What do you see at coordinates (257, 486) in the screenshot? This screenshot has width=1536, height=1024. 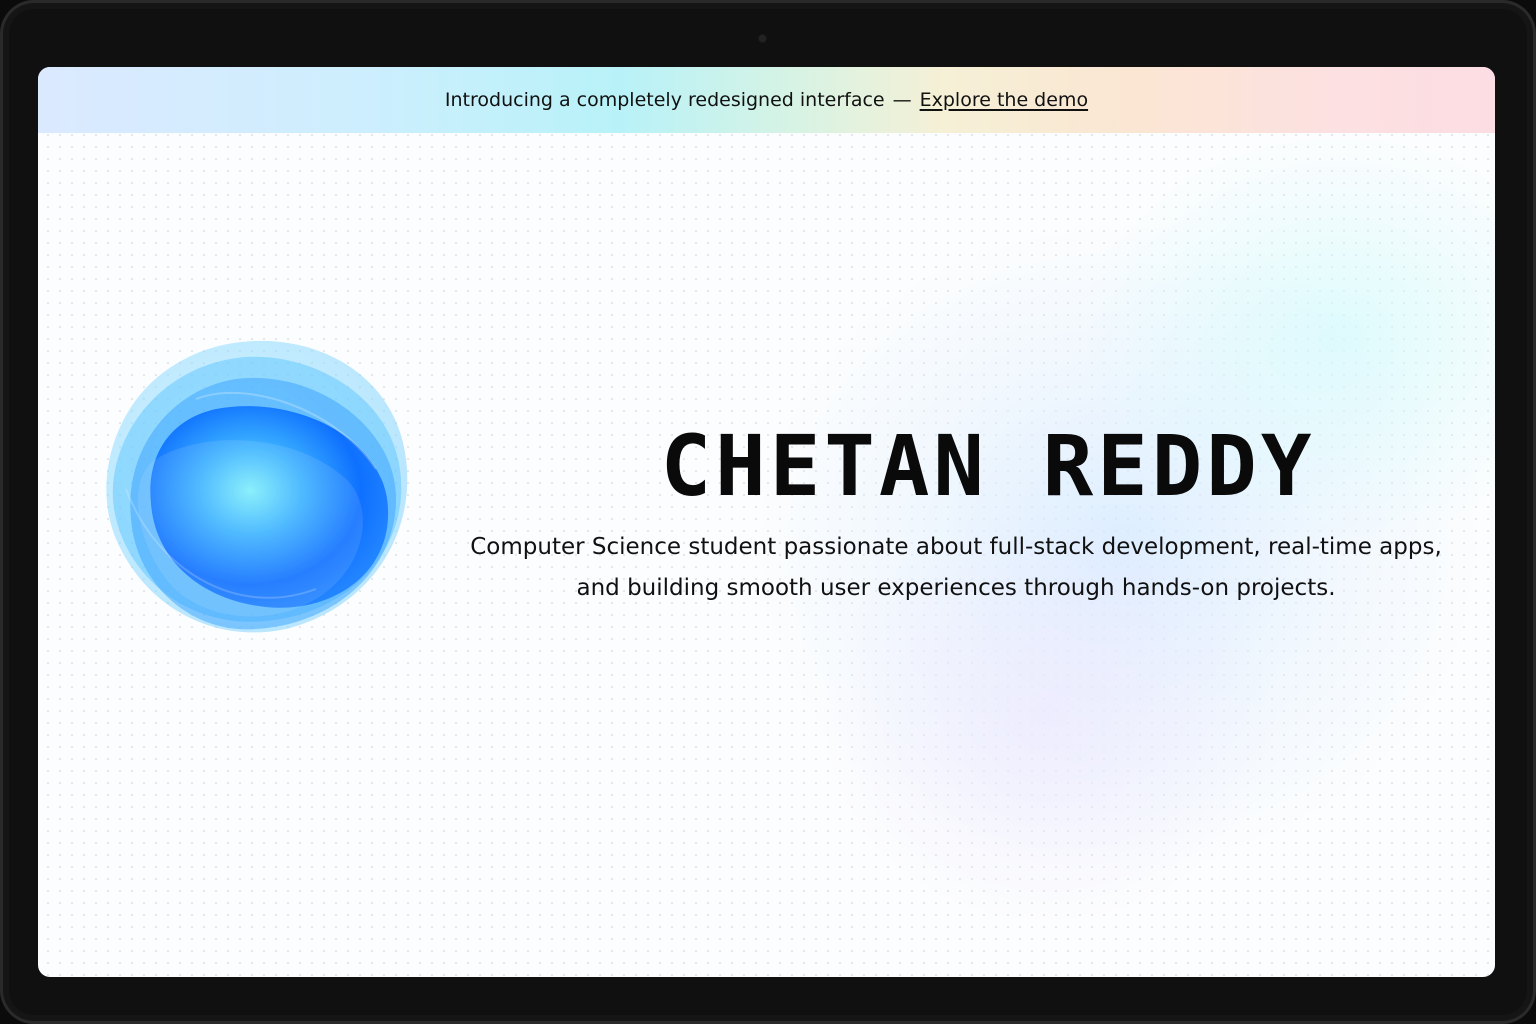 I see `blob-graphic` at bounding box center [257, 486].